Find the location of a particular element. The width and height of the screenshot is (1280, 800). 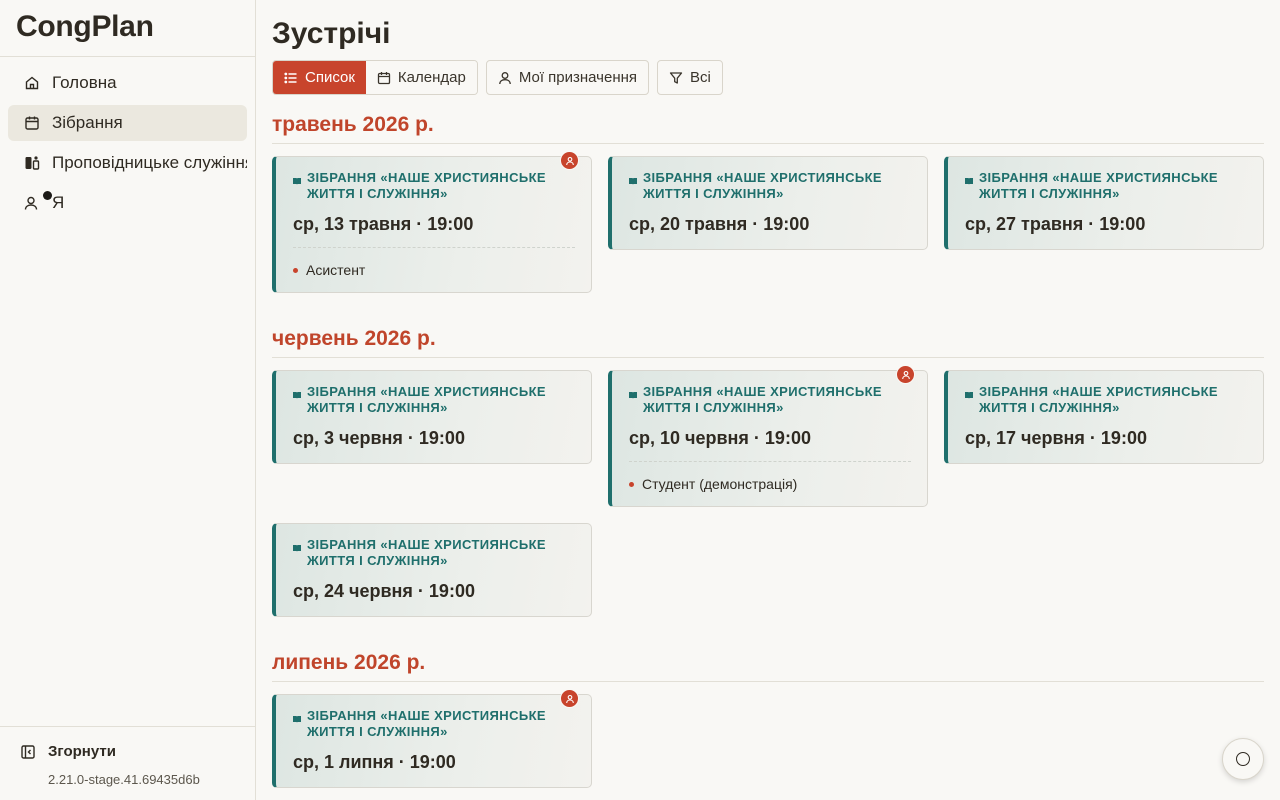

app-logo: CongPlan is located at coordinates (127, 28).